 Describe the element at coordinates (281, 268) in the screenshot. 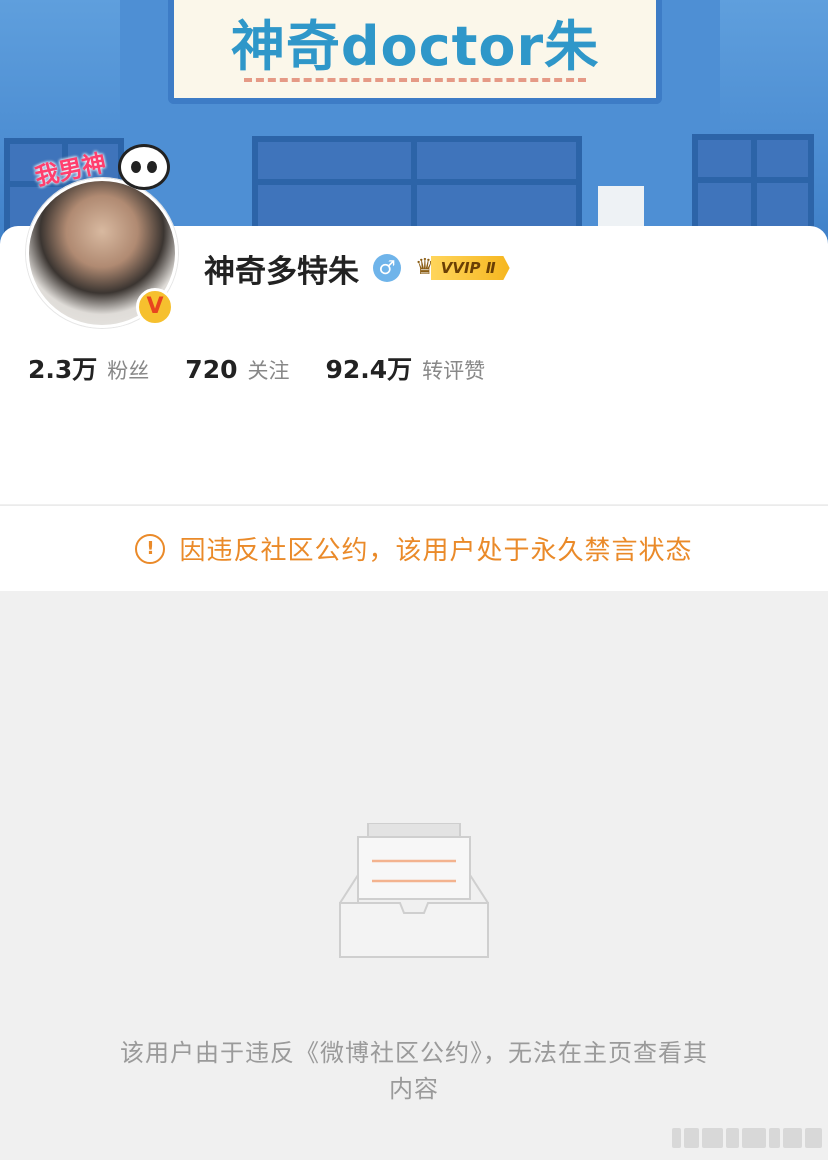

I see `username: 神奇多特朱` at that location.